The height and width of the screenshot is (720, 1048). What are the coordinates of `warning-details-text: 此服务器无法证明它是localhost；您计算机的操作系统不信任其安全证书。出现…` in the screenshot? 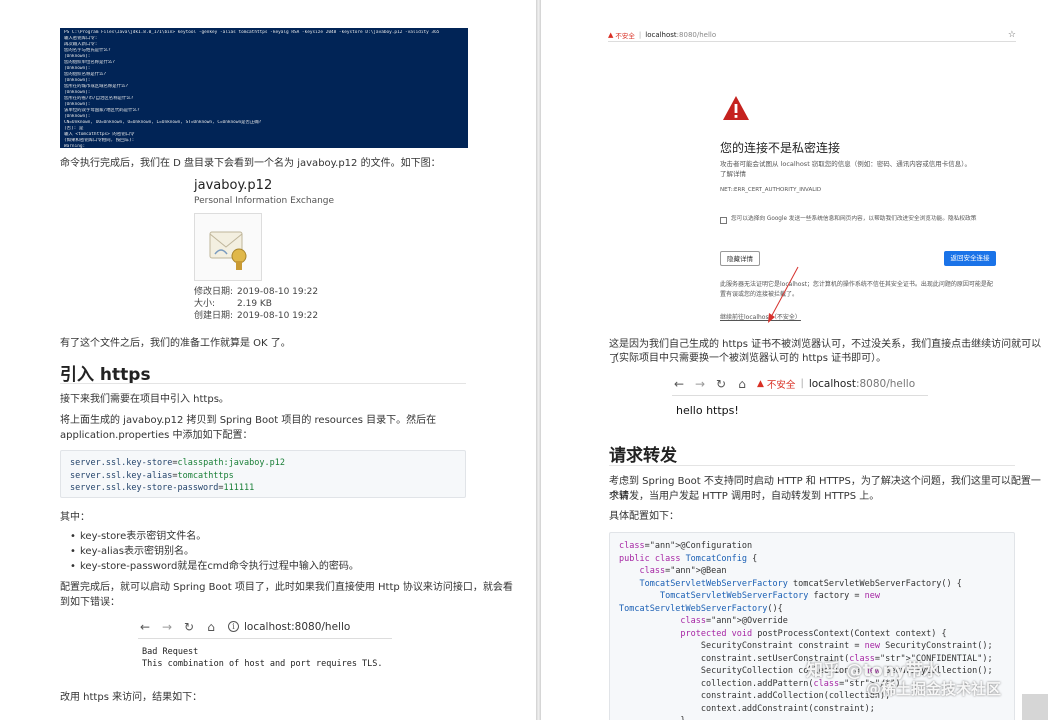 It's located at (856, 289).